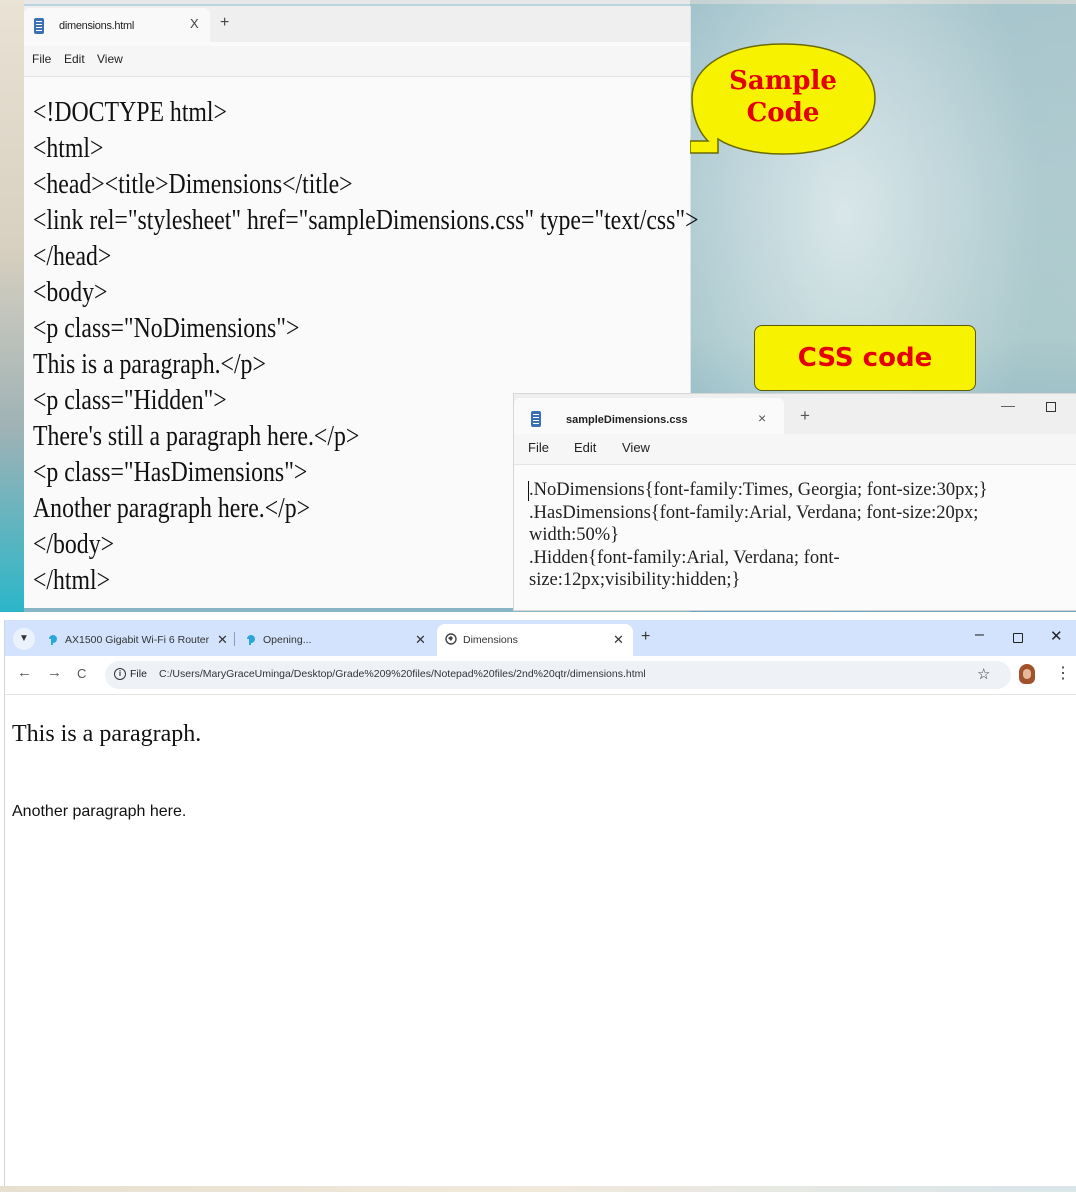 The image size is (1076, 1192). Describe the element at coordinates (1027, 674) in the screenshot. I see `profile-avatar` at that location.